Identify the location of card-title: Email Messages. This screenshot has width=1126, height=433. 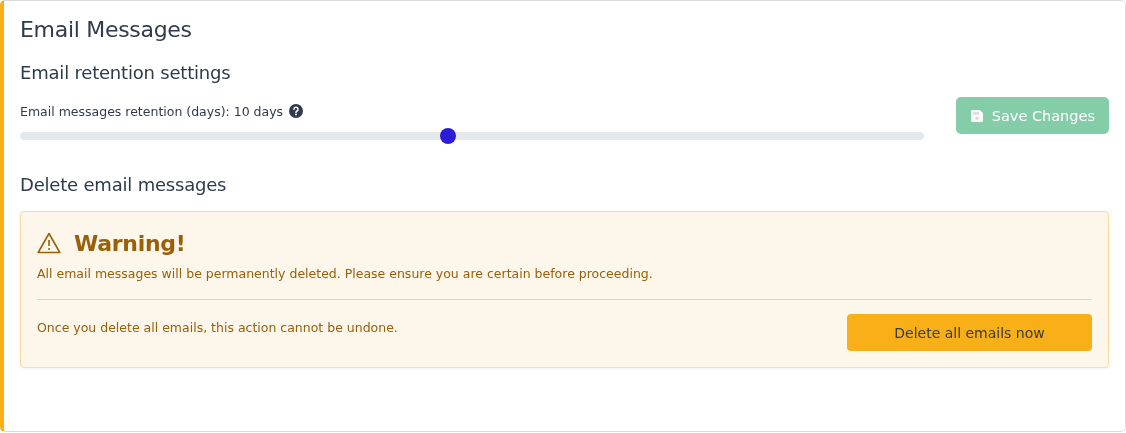
(106, 30).